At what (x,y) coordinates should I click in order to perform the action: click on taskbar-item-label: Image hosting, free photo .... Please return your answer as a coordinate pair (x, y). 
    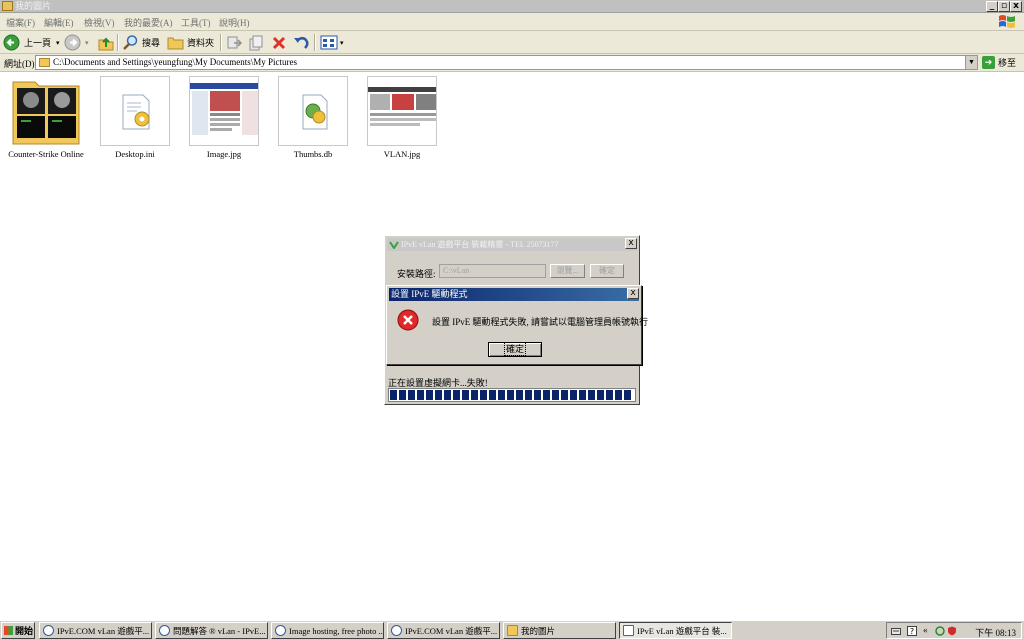
    Looking at the image, I should click on (336, 630).